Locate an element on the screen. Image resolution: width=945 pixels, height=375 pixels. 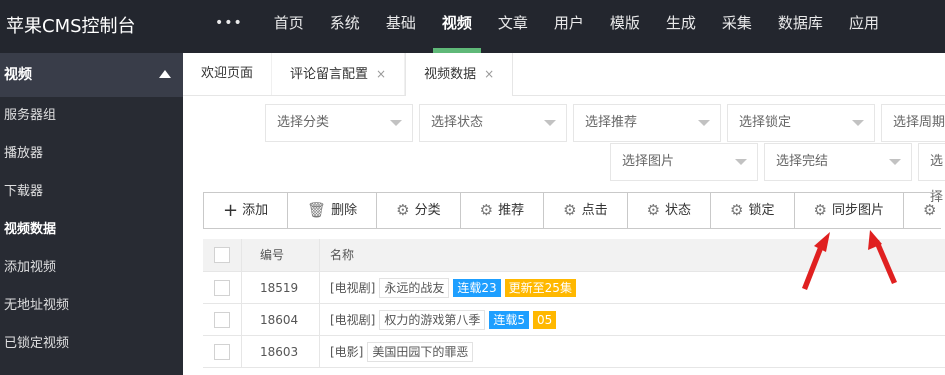
serial-badge: 连载23 is located at coordinates (477, 287).